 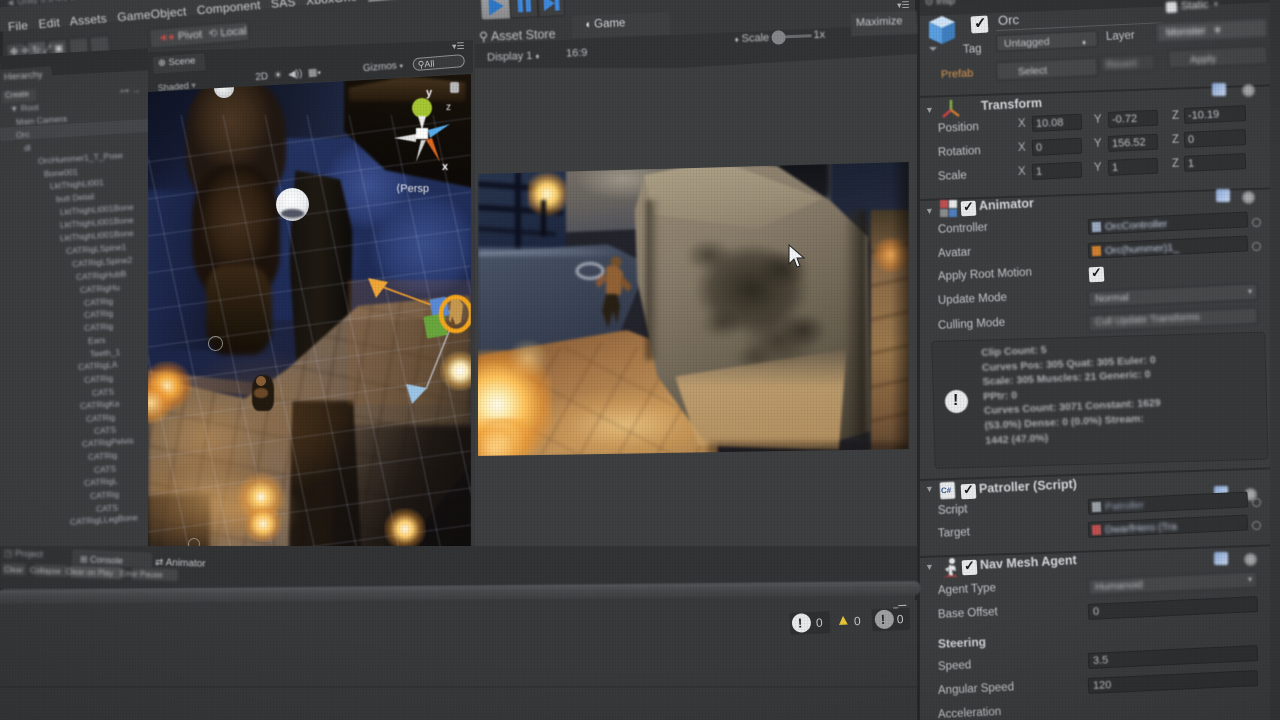 What do you see at coordinates (429, 93) in the screenshot?
I see `svg-text: y` at bounding box center [429, 93].